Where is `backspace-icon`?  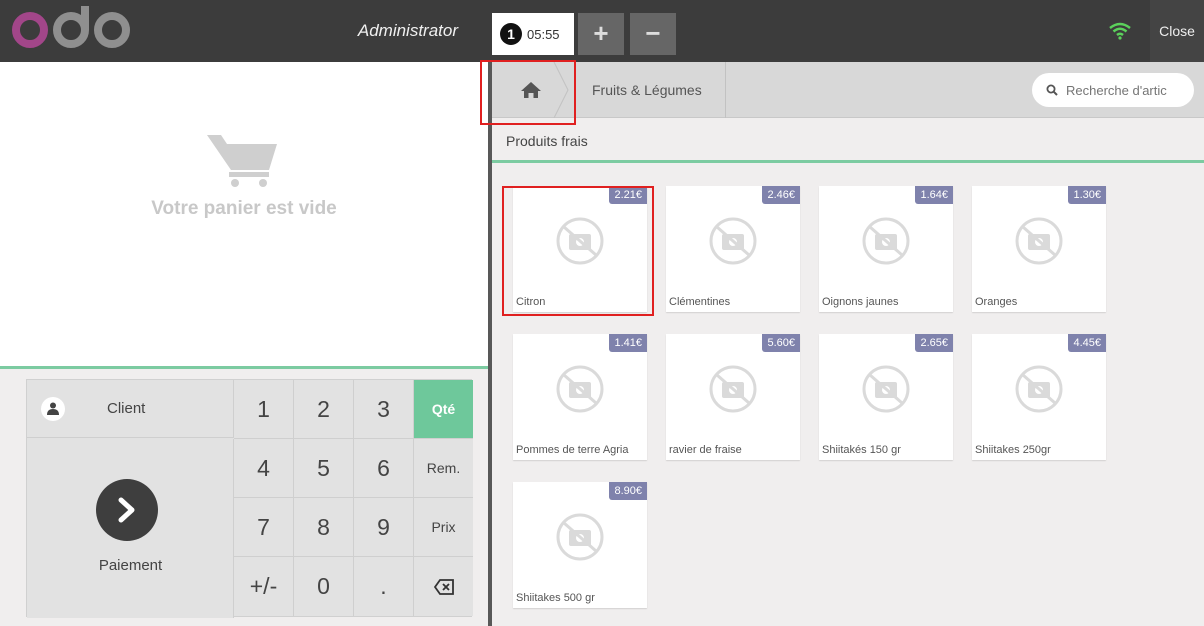
backspace-icon is located at coordinates (443, 587).